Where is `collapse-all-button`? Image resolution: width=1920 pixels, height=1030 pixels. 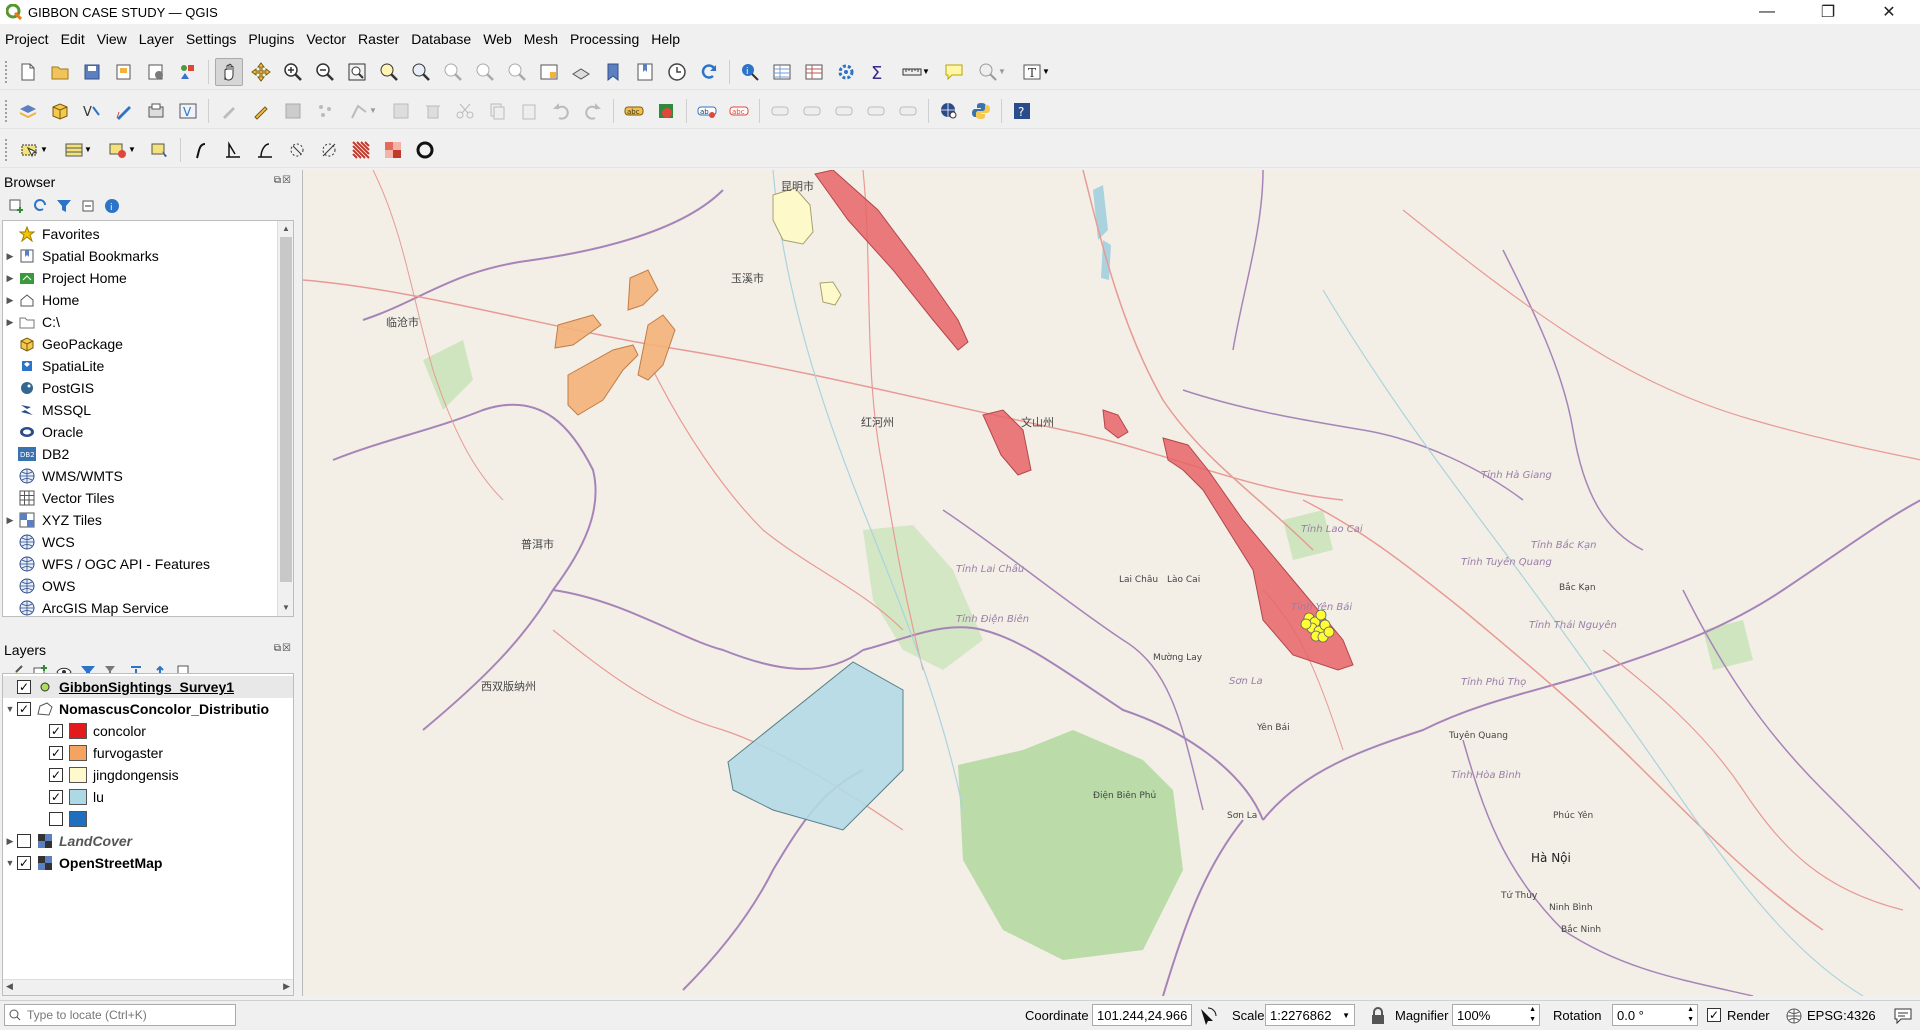 collapse-all-button is located at coordinates (88, 206).